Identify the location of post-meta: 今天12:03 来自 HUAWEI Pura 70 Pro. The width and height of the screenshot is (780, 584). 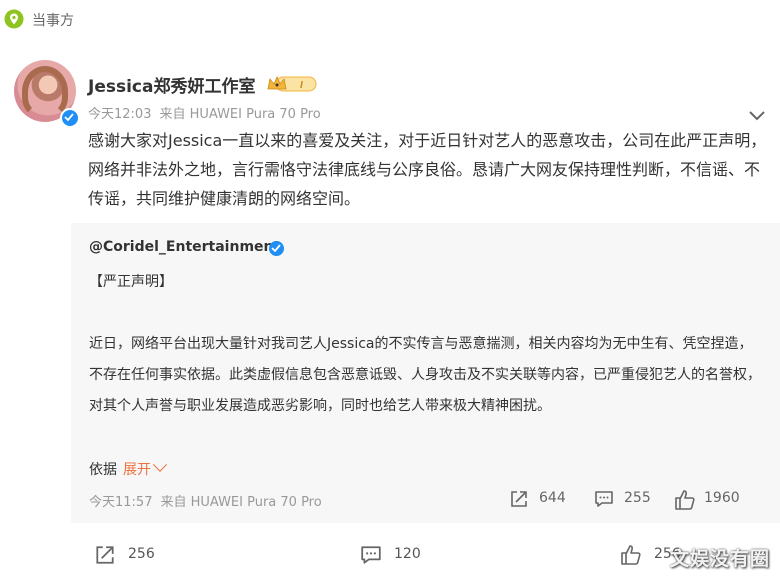
(204, 112).